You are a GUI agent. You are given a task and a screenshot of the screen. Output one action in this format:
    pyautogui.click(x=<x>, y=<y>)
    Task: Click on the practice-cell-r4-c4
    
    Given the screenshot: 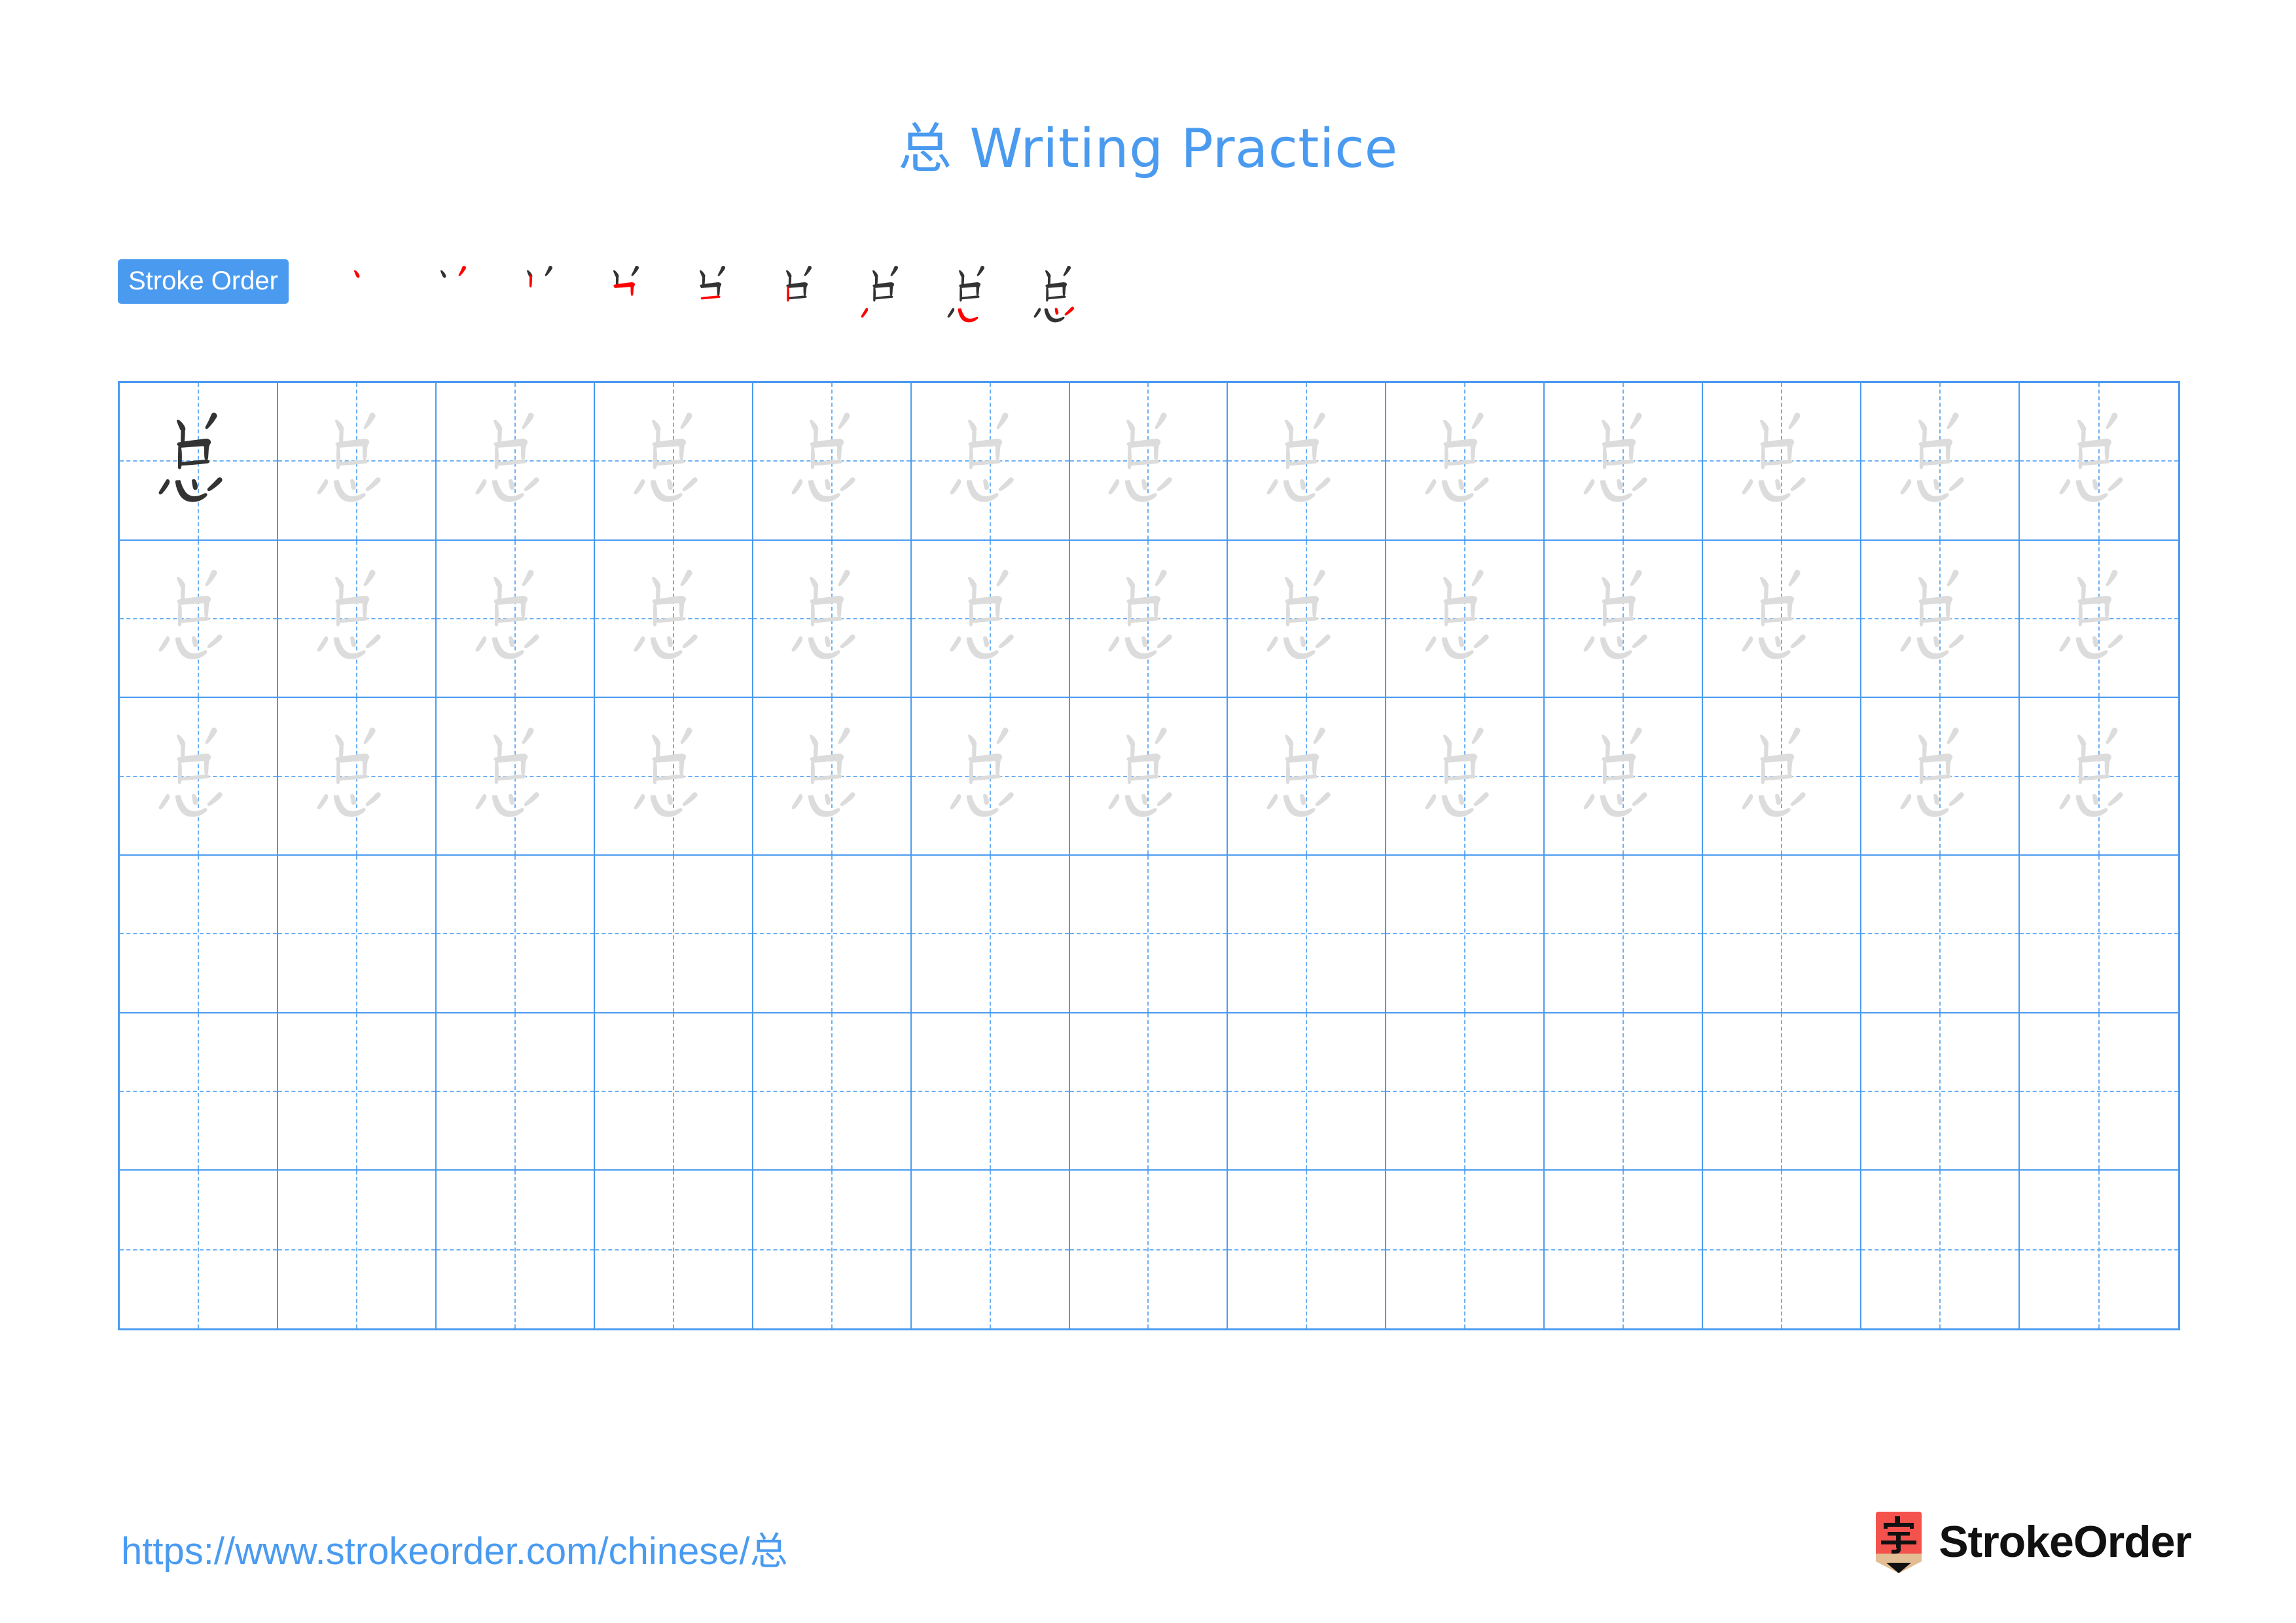 What is the action you would take?
    pyautogui.click(x=673, y=934)
    